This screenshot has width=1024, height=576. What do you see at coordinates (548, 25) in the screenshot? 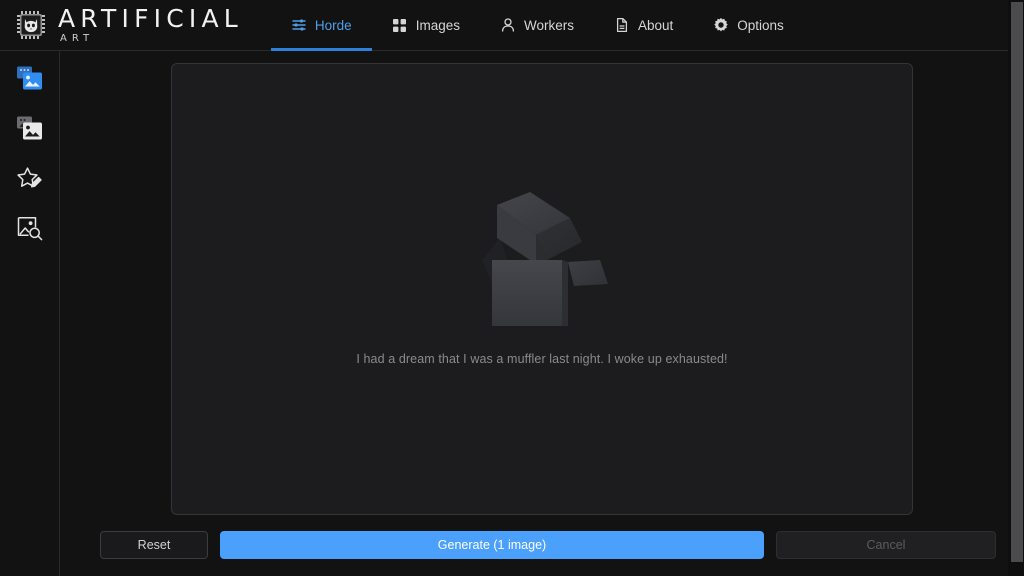
I see `tab-workers-label: Workers` at bounding box center [548, 25].